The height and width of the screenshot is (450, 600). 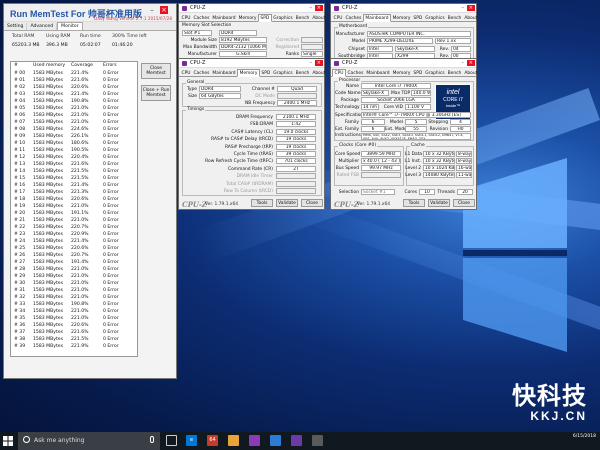 I want to click on table-row: # 26 1583 MBytes 220.7% 0 Error, so click(x=74, y=255).